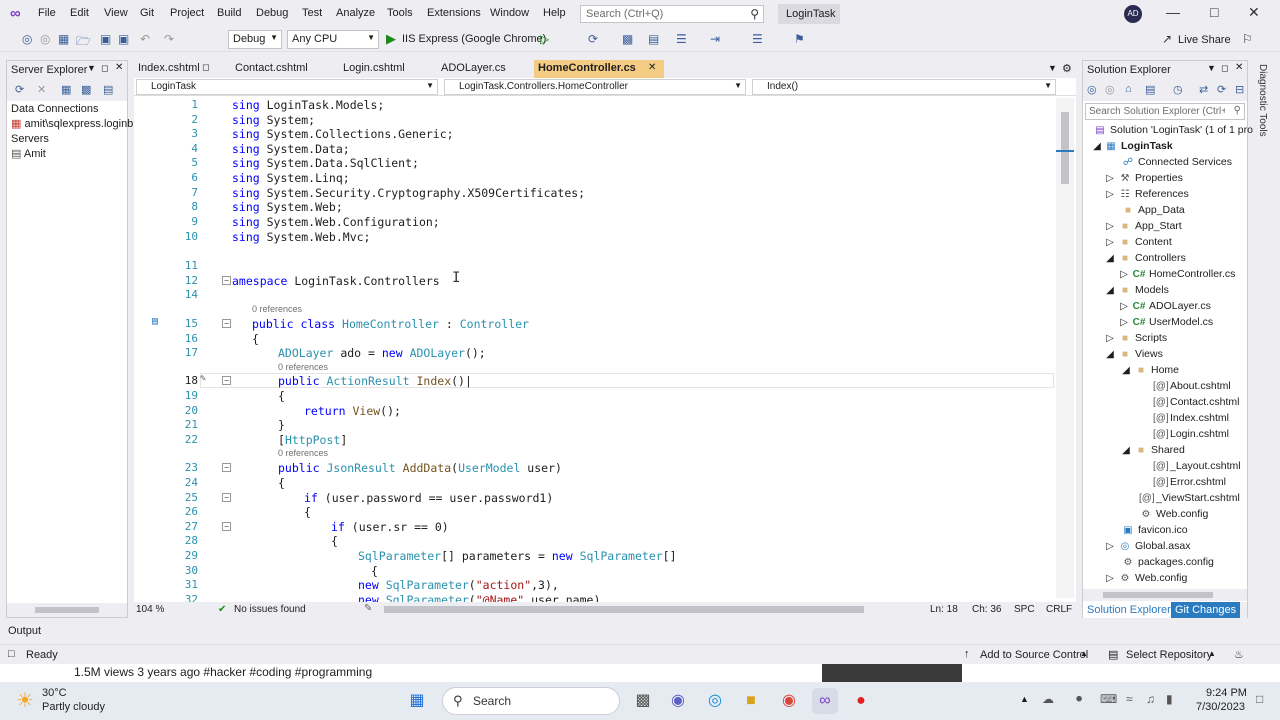  What do you see at coordinates (229, 13) in the screenshot?
I see `menu-build: Build` at bounding box center [229, 13].